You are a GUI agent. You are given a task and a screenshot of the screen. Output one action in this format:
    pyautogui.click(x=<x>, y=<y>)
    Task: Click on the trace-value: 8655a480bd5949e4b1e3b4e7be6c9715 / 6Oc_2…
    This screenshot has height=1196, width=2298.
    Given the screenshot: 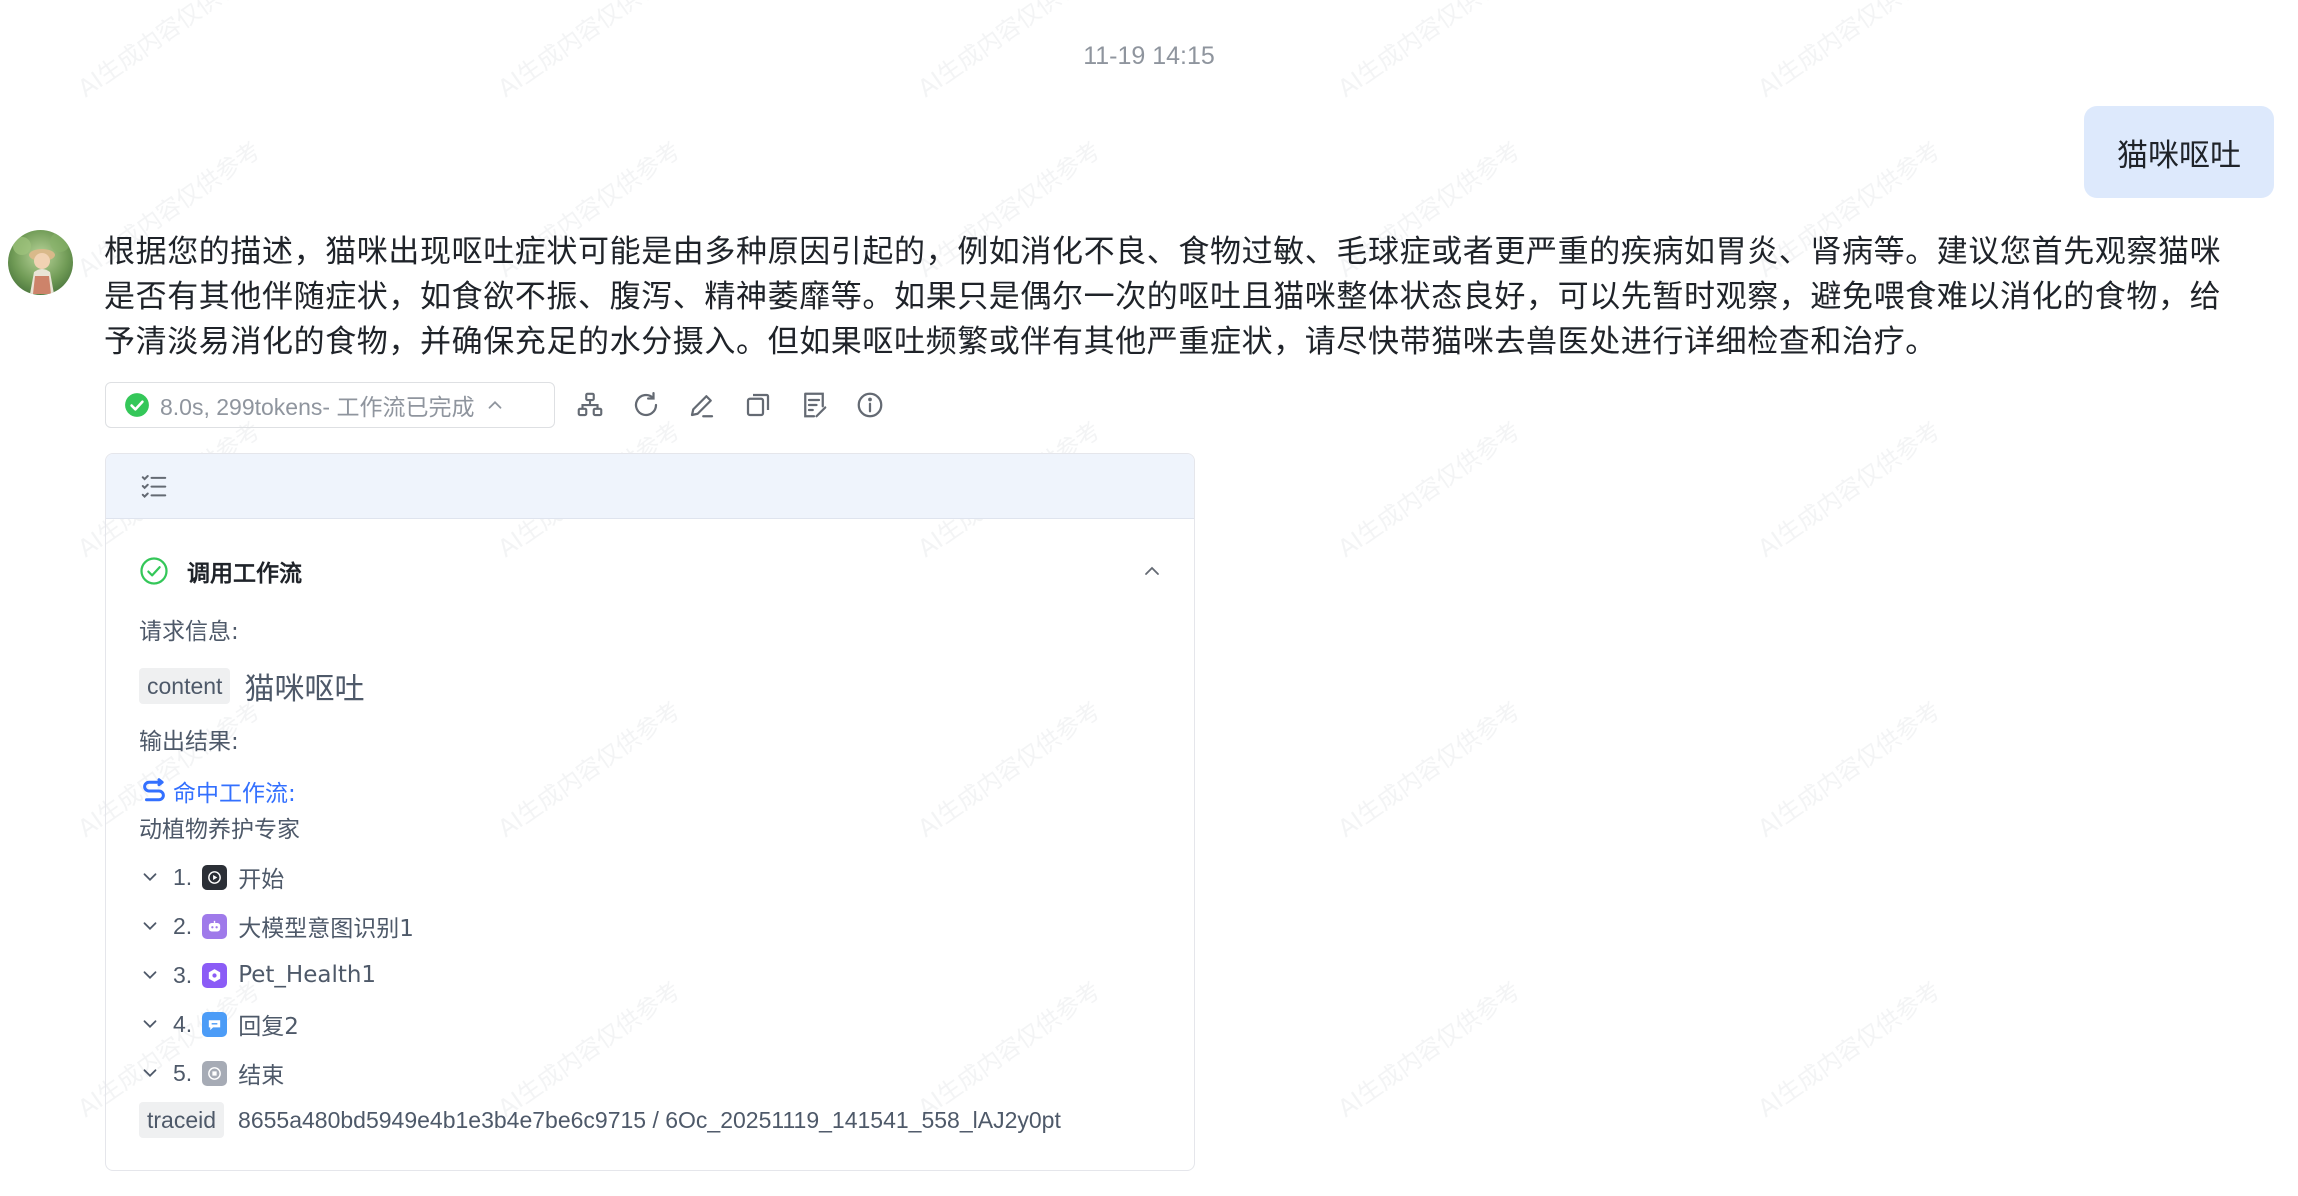 What is the action you would take?
    pyautogui.click(x=649, y=1119)
    